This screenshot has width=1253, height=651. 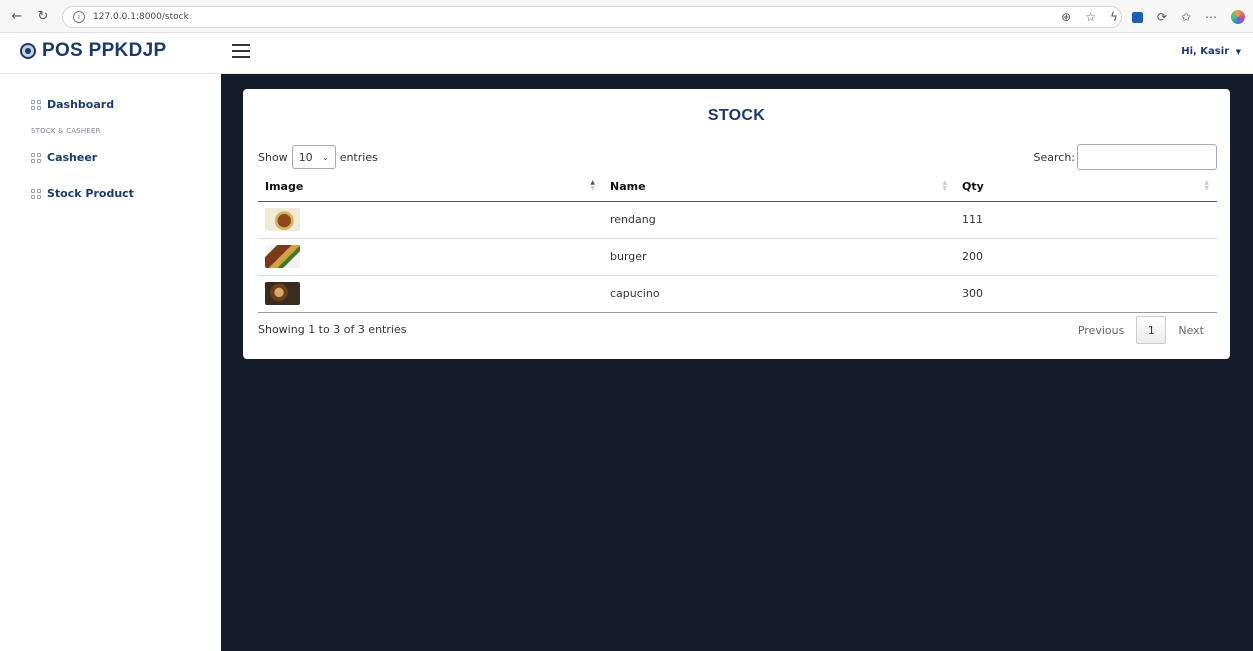 I want to click on user-menu: Hi, Kasir ▼, so click(x=1211, y=51).